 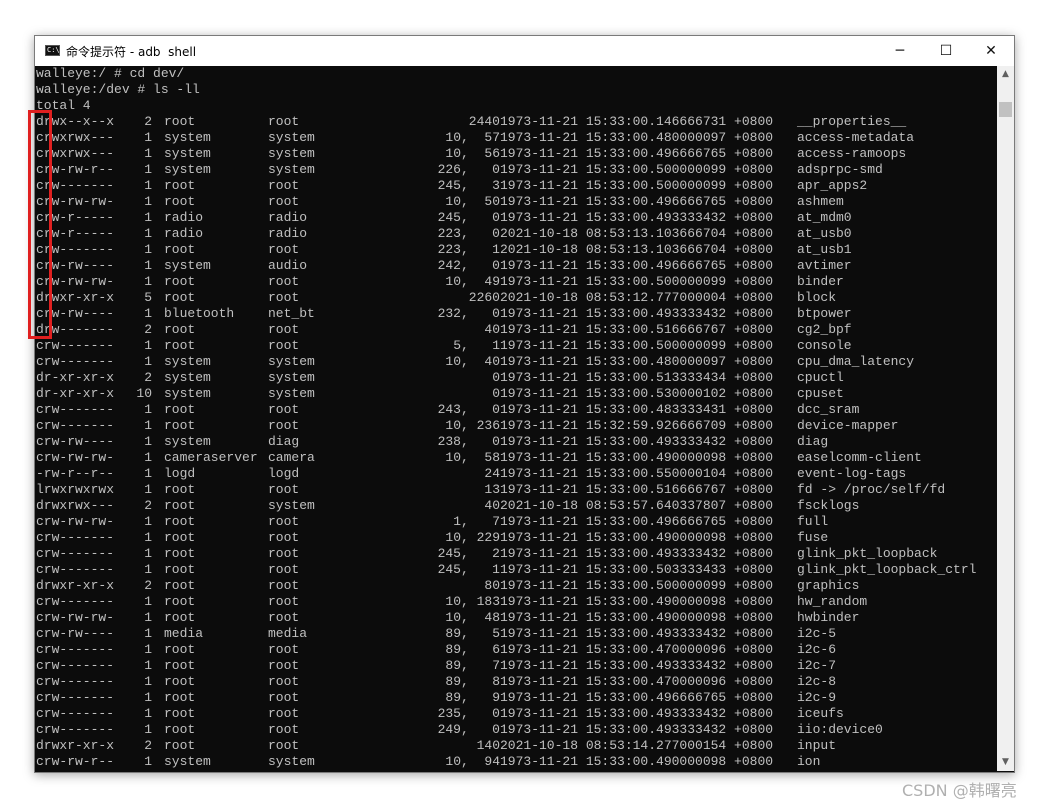 What do you see at coordinates (832, 601) in the screenshot?
I see `listing-name: hw_random` at bounding box center [832, 601].